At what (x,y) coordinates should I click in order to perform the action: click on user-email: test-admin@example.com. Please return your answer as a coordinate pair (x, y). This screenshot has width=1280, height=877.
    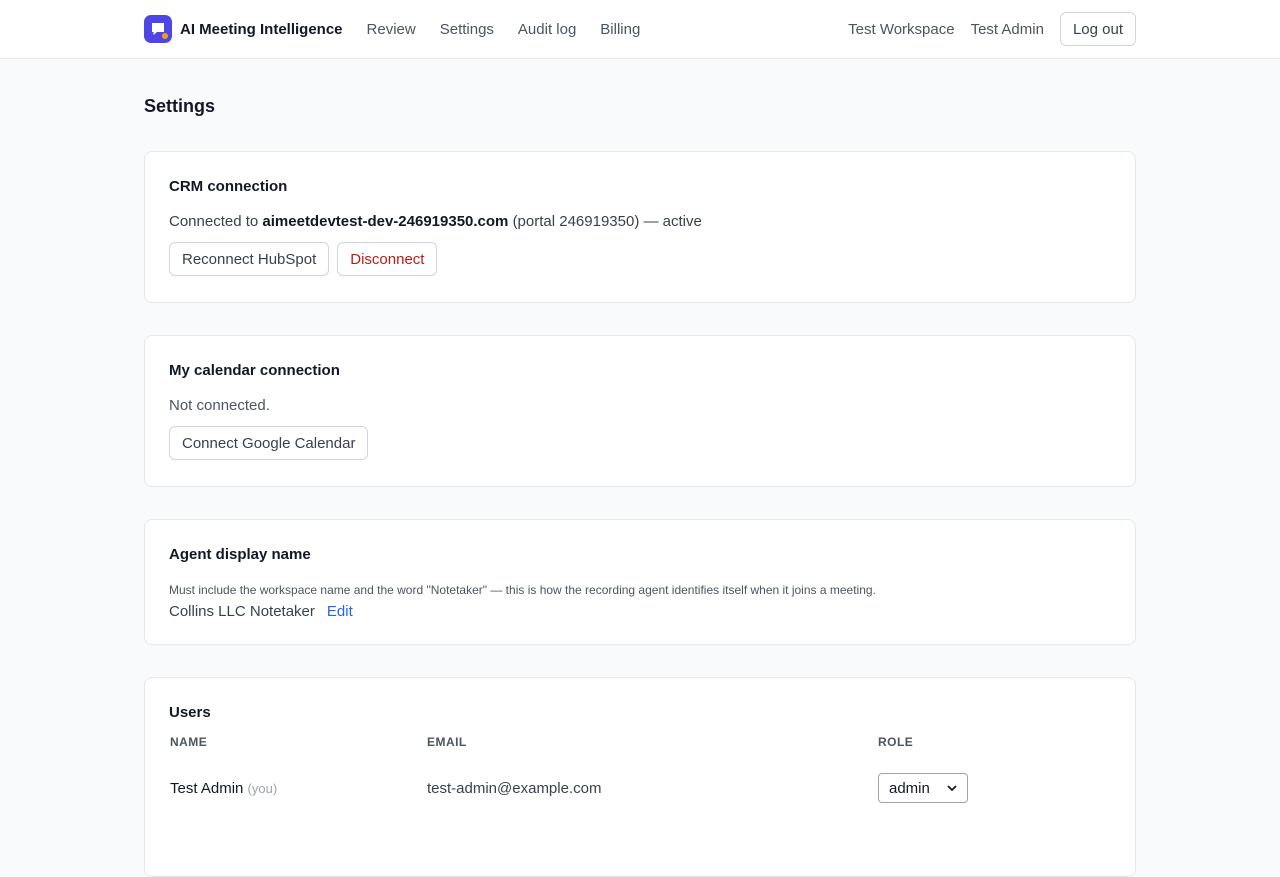
    Looking at the image, I should click on (514, 788).